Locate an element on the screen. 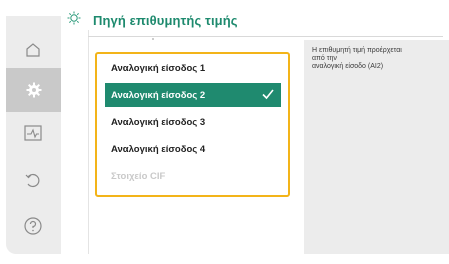 The image size is (449, 264). undo-icon is located at coordinates (32, 180).